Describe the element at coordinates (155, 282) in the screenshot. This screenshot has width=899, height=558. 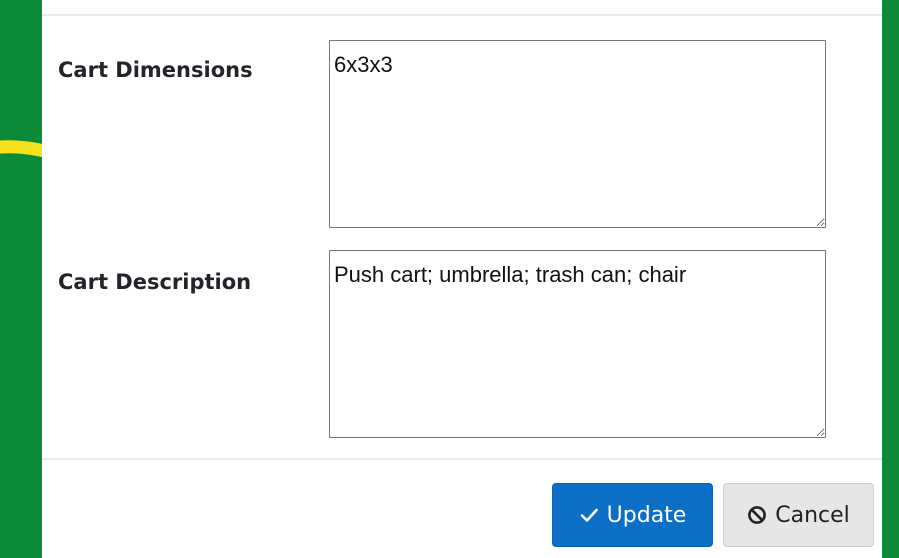
I see `cart-description-label: Cart Description` at that location.